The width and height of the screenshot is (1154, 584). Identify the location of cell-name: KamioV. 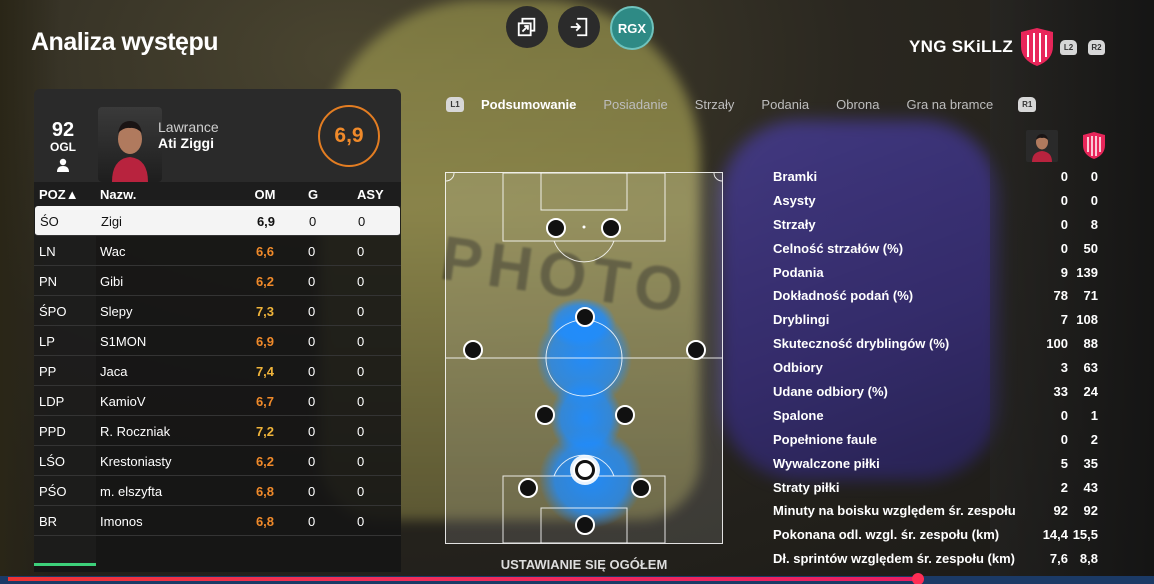
(123, 401).